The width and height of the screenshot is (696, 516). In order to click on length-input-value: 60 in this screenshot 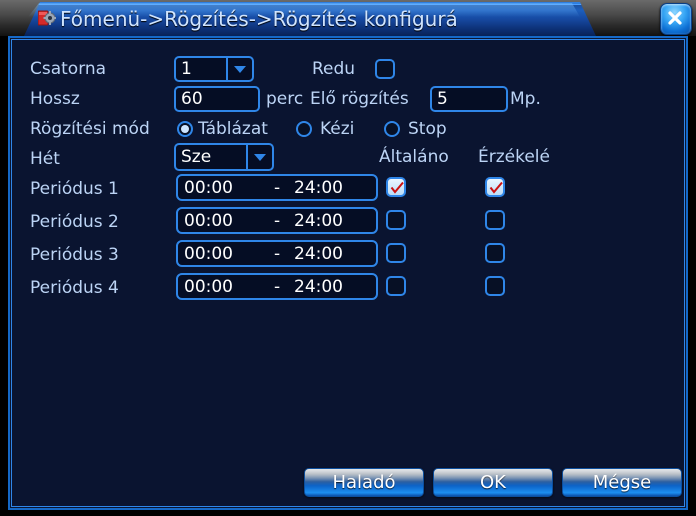, I will do `click(192, 99)`.